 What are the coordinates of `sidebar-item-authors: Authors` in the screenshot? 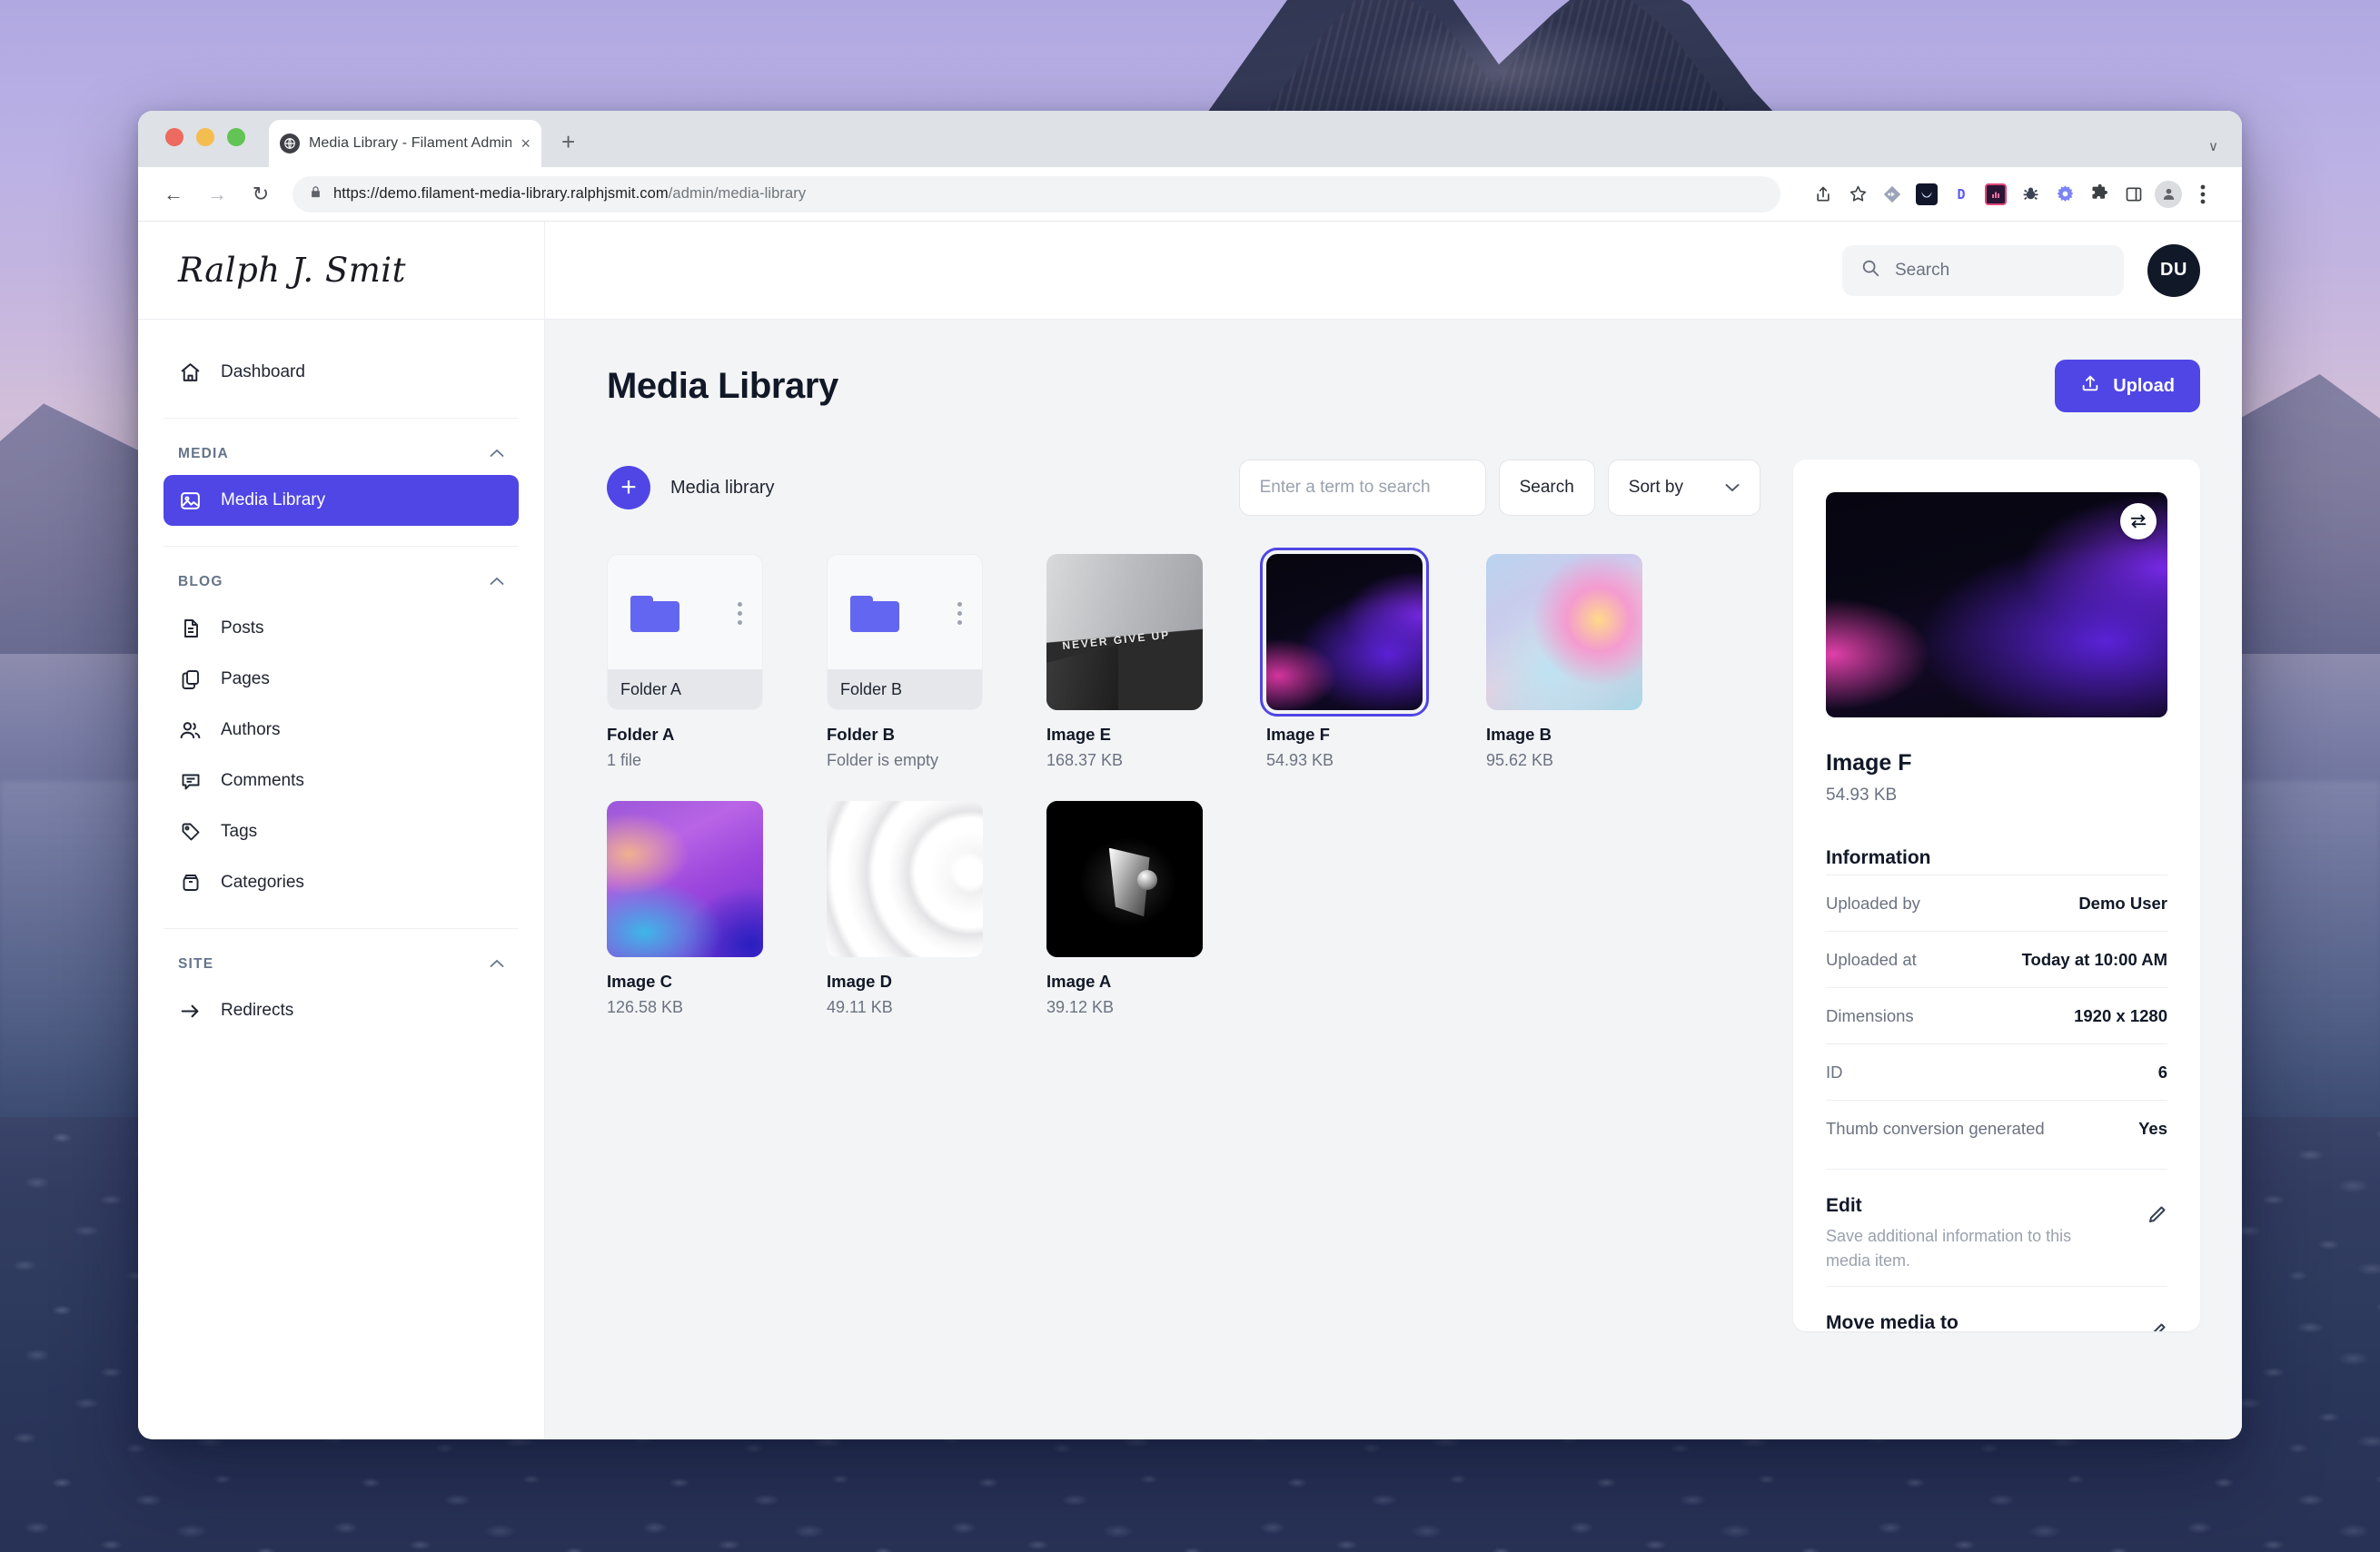 It's located at (341, 731).